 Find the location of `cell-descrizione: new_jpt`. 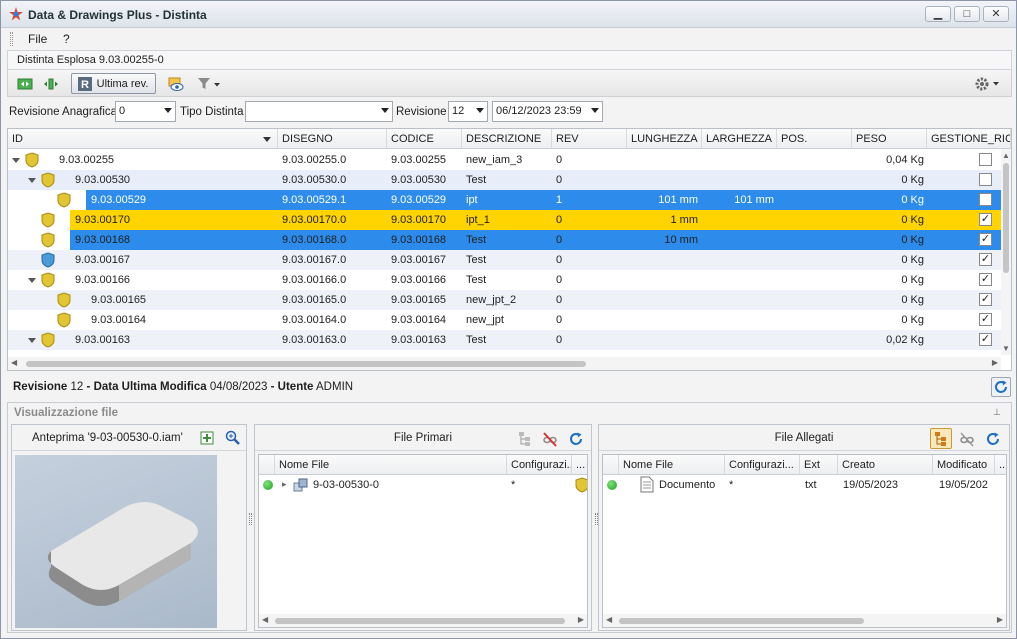

cell-descrizione: new_jpt is located at coordinates (485, 320).